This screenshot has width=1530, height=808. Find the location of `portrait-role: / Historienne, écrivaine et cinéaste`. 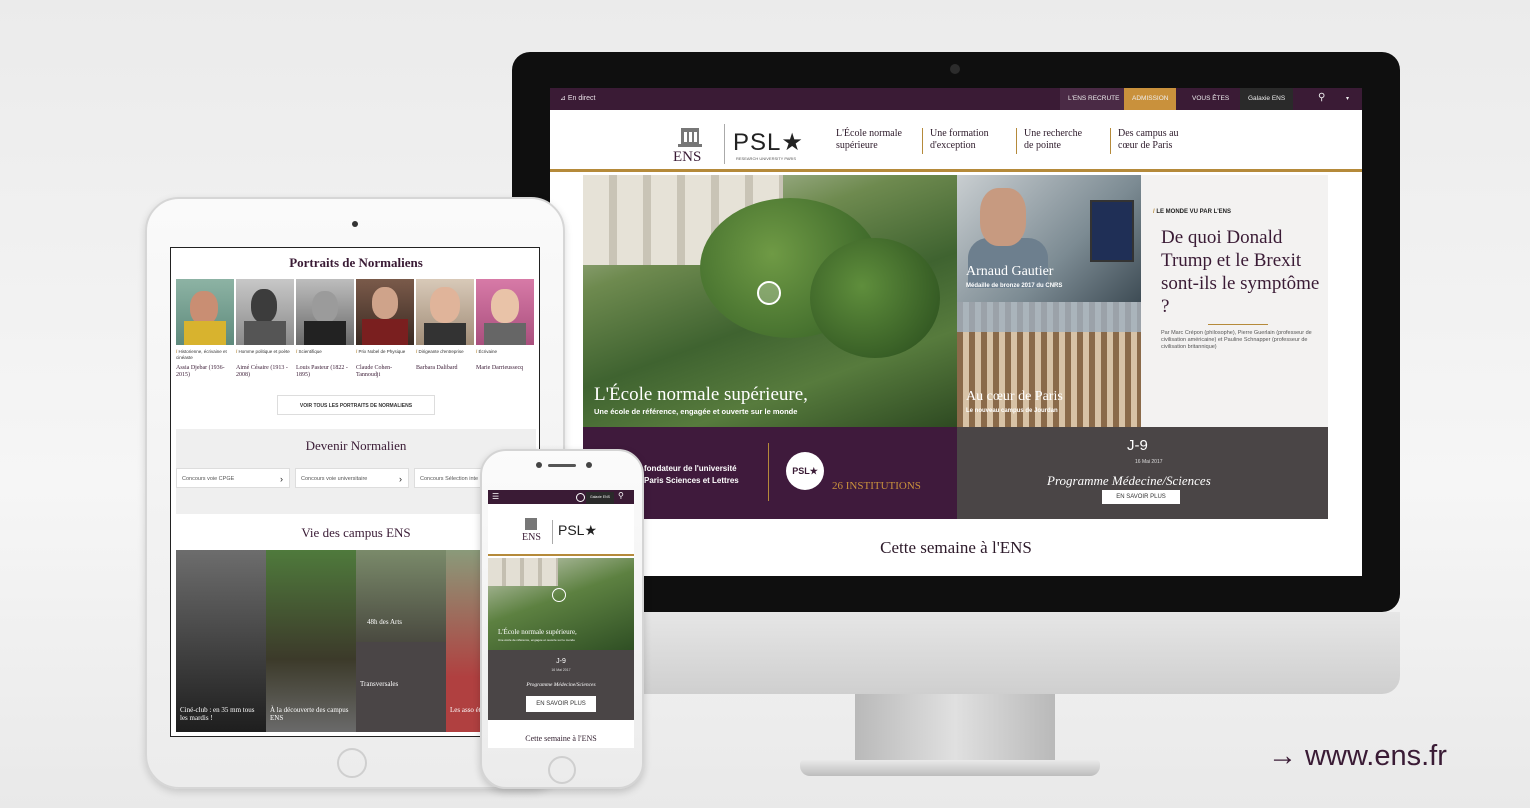

portrait-role: / Historienne, écrivaine et cinéaste is located at coordinates (201, 354).